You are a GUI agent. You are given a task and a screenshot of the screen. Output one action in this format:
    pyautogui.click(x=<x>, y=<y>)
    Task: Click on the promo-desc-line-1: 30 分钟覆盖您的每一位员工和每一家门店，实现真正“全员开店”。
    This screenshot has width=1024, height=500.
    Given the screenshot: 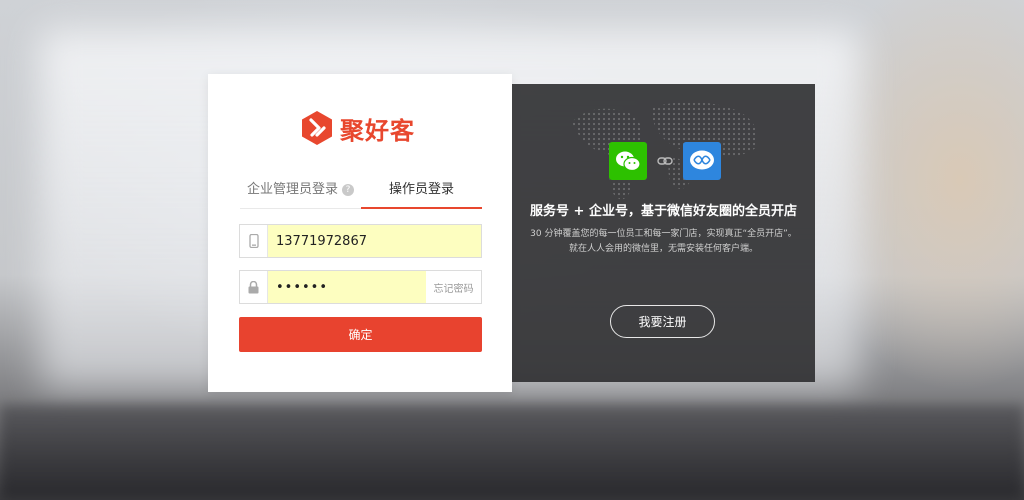 What is the action you would take?
    pyautogui.click(x=663, y=234)
    